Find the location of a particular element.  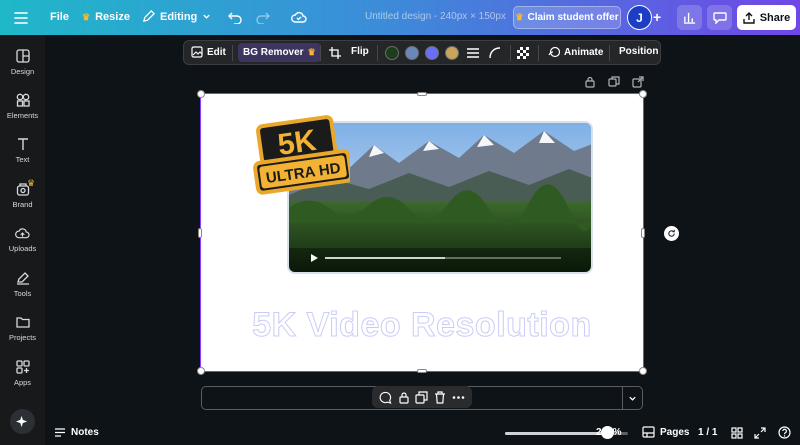

file-menu: File is located at coordinates (59, 17).